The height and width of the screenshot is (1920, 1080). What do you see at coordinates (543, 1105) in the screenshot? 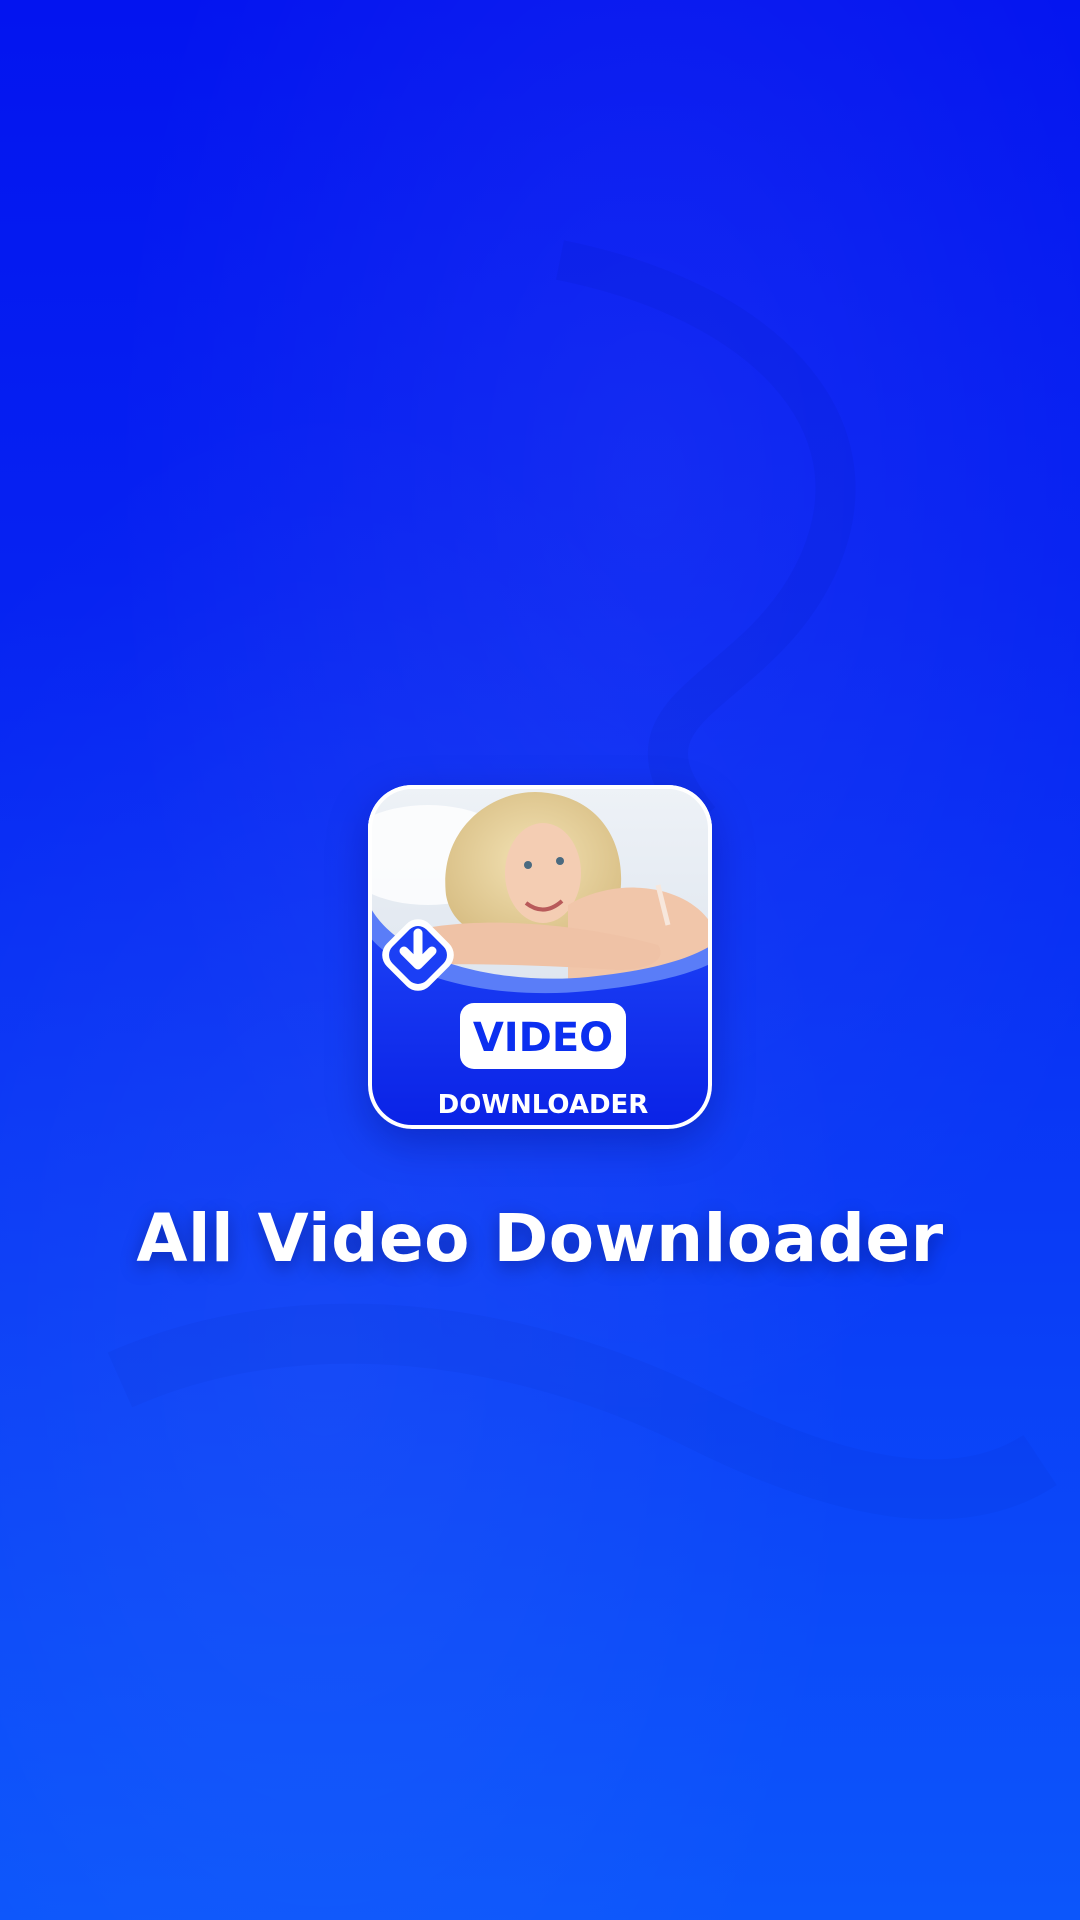
I see `downloader-label: DOWNLOADER` at bounding box center [543, 1105].